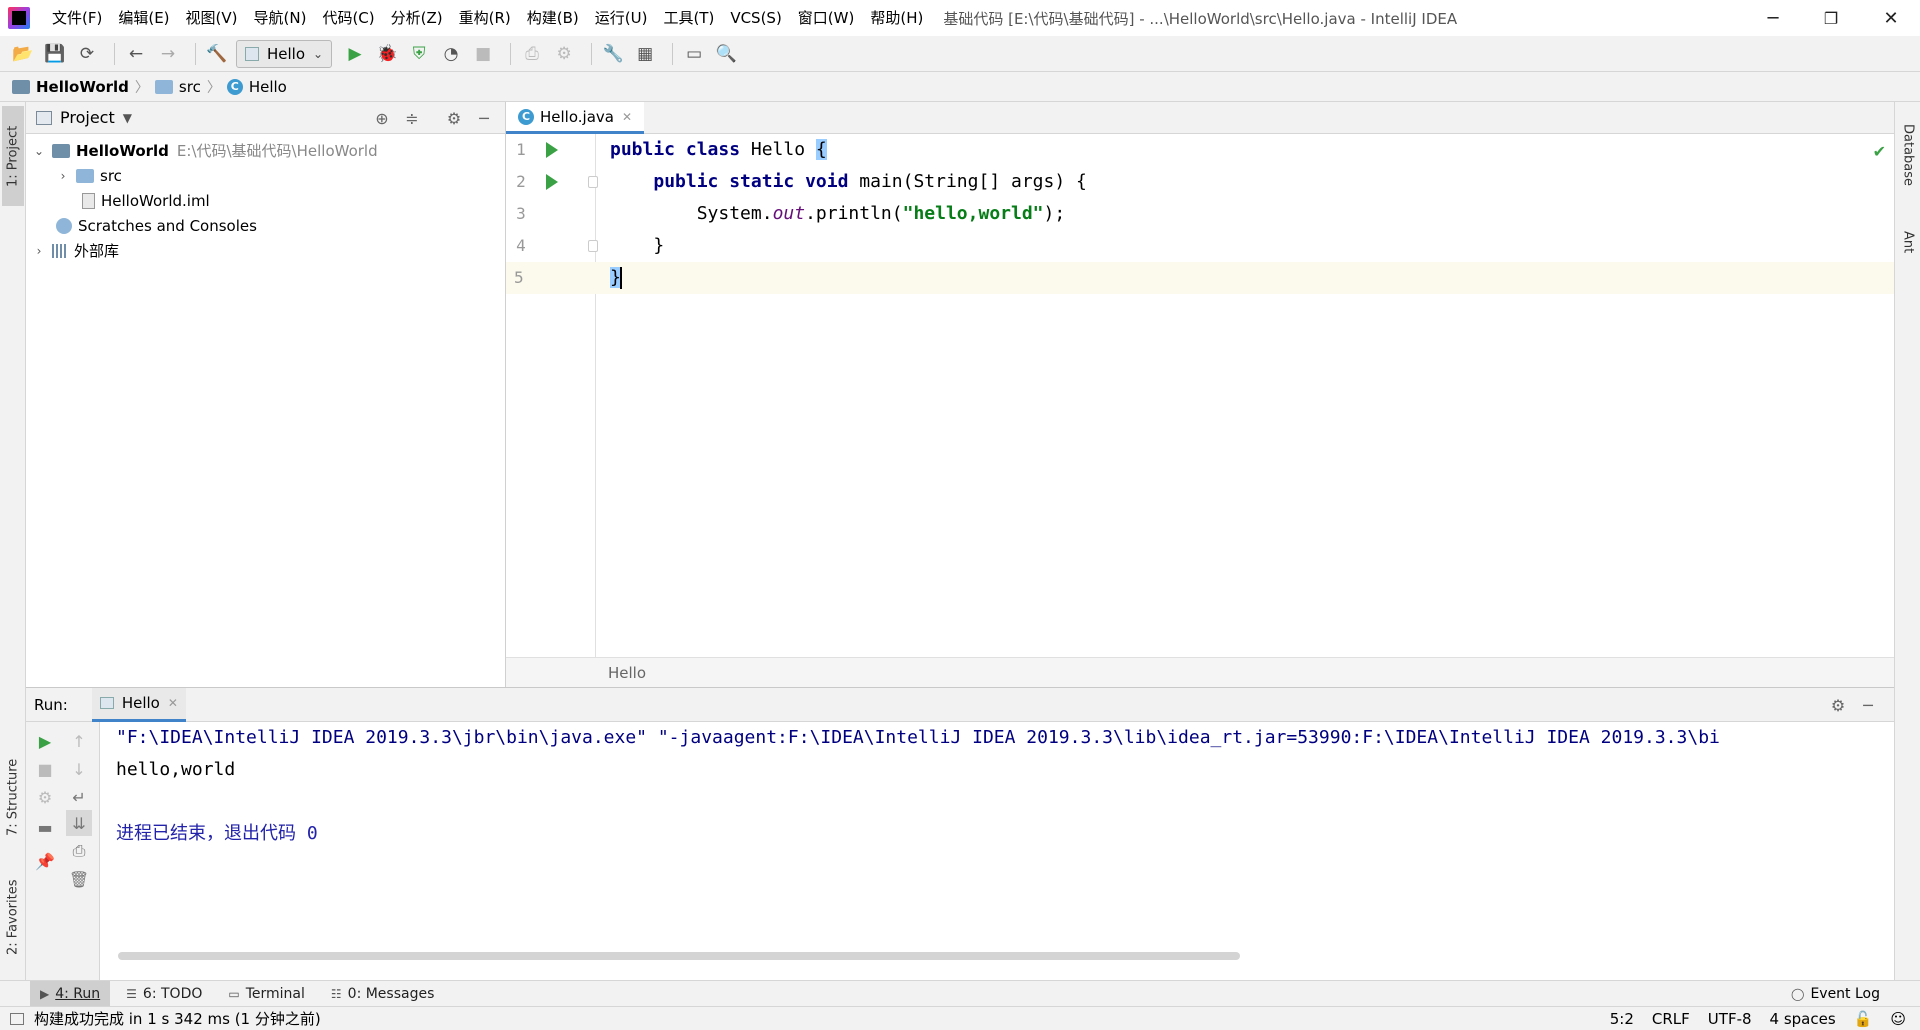  What do you see at coordinates (114, 53) in the screenshot?
I see `toolbar-divider` at bounding box center [114, 53].